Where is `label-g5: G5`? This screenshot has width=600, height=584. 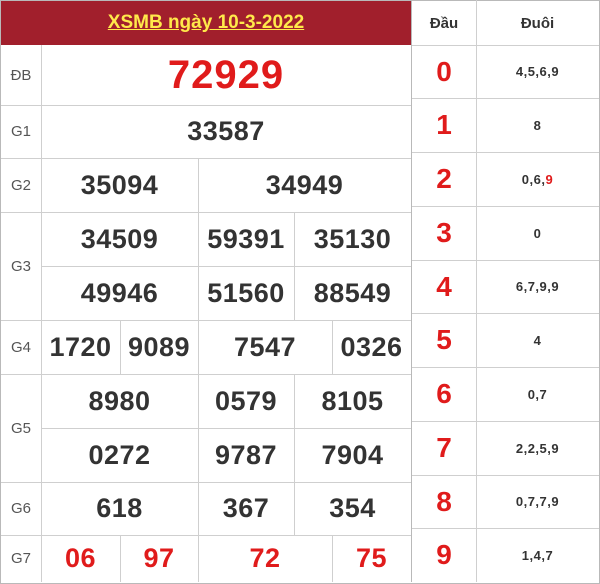 label-g5: G5 is located at coordinates (20, 428).